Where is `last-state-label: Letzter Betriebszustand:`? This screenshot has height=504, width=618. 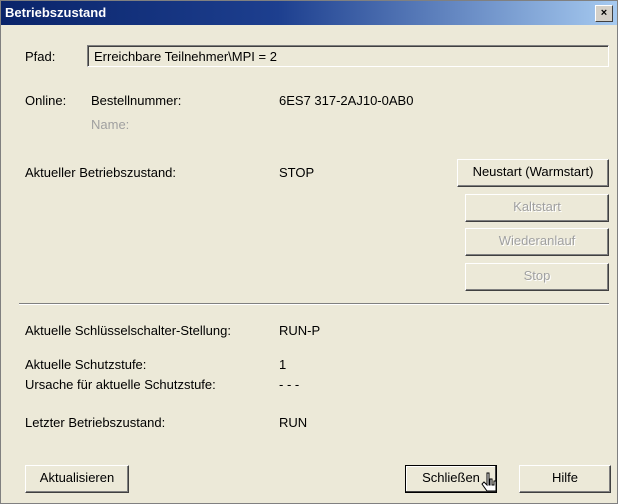
last-state-label: Letzter Betriebszustand: is located at coordinates (95, 422).